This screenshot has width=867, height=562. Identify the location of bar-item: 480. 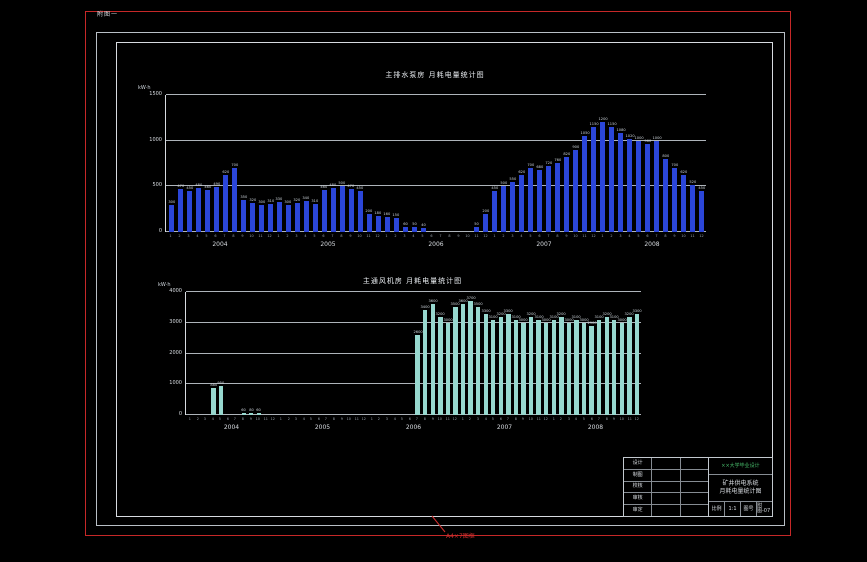
(198, 163).